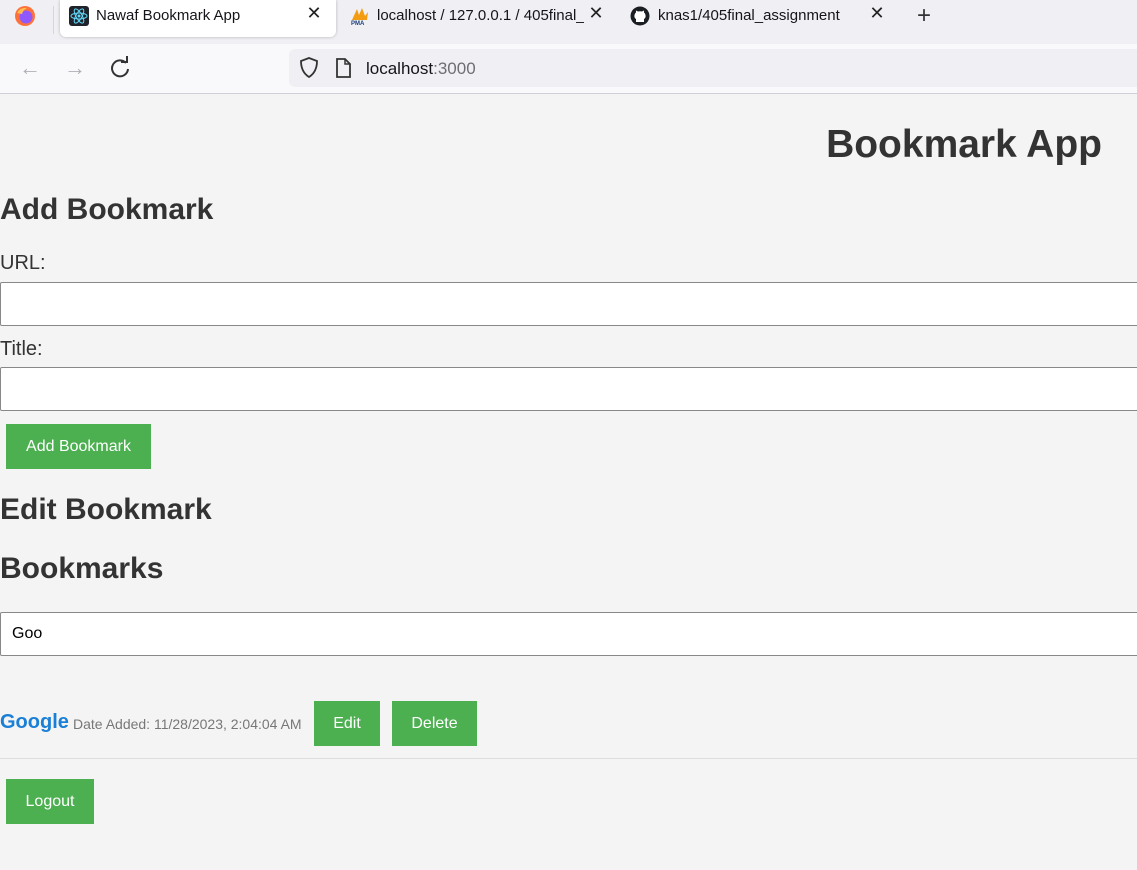 The image size is (1137, 870). What do you see at coordinates (120, 68) in the screenshot?
I see `reload-icon` at bounding box center [120, 68].